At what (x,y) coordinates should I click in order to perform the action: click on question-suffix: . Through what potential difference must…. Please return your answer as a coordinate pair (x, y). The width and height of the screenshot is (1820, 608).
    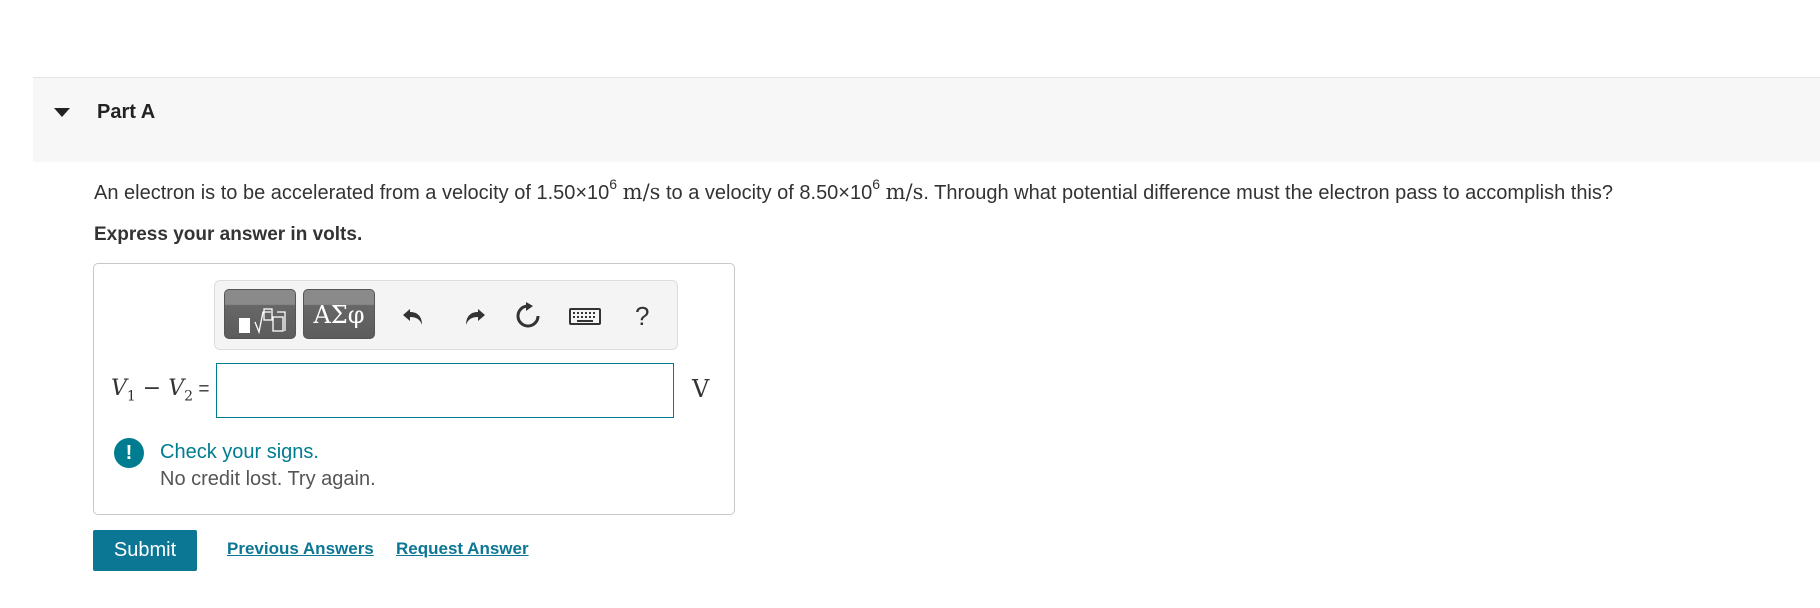
    Looking at the image, I should click on (1268, 193).